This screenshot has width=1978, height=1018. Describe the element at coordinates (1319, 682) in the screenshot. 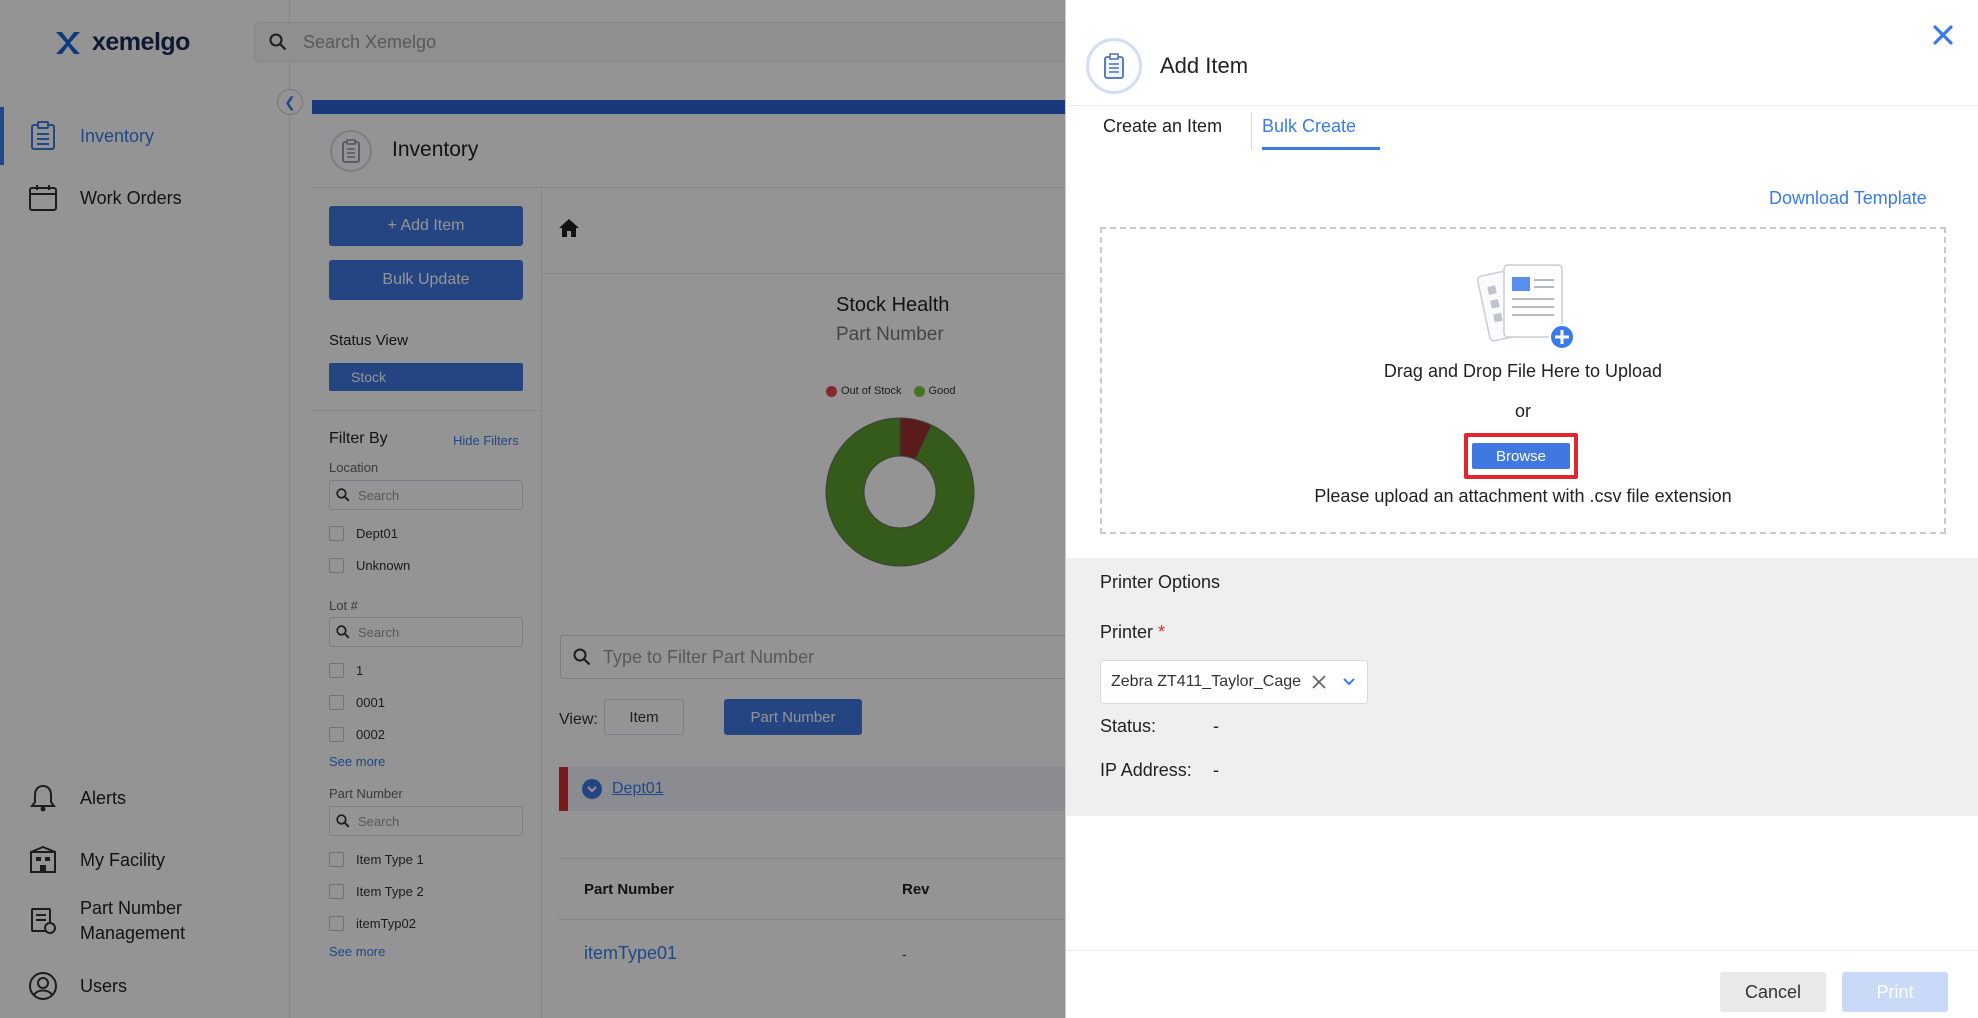

I see `clear-selection-icon` at that location.